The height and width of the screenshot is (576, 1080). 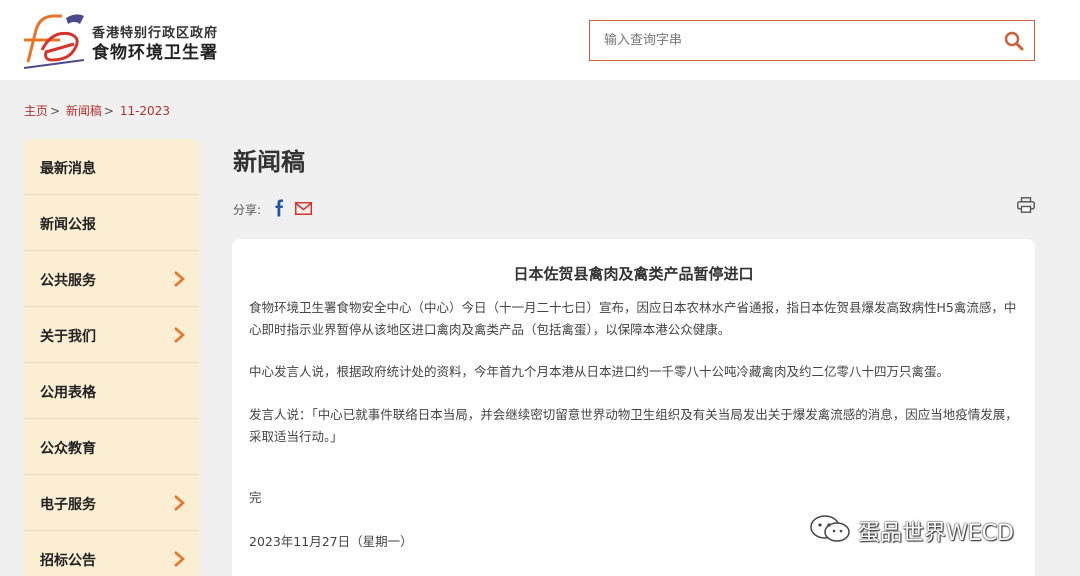 I want to click on sidebar-item-label: 电子服务, so click(x=68, y=505).